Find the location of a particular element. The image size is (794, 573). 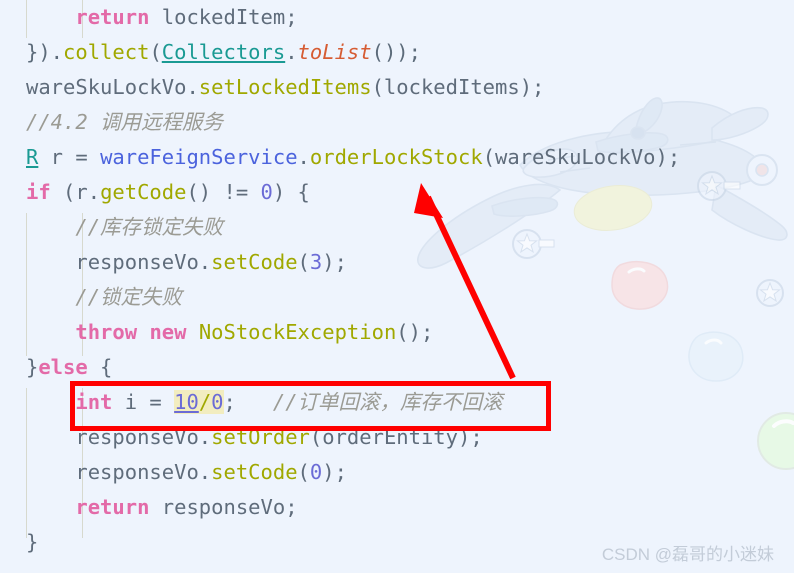

code-token: responseVo; is located at coordinates (223, 507).